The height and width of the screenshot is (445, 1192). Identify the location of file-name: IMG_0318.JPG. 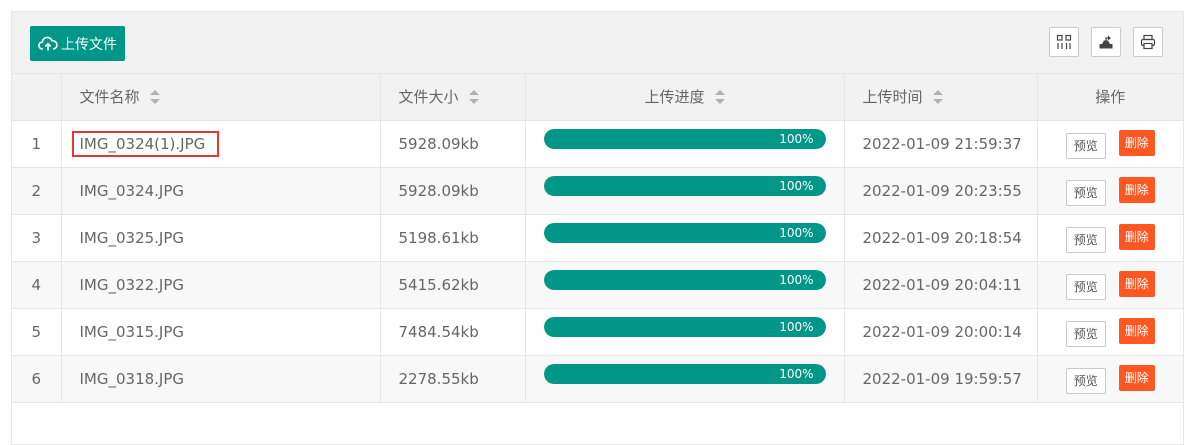
(132, 378).